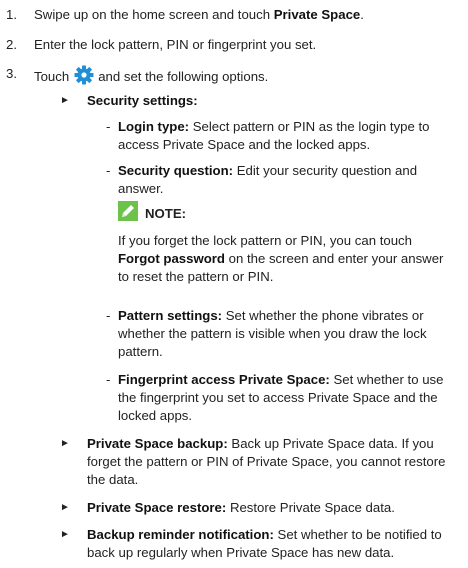 Image resolution: width=468 pixels, height=568 pixels. I want to click on gear-icon, so click(84, 75).